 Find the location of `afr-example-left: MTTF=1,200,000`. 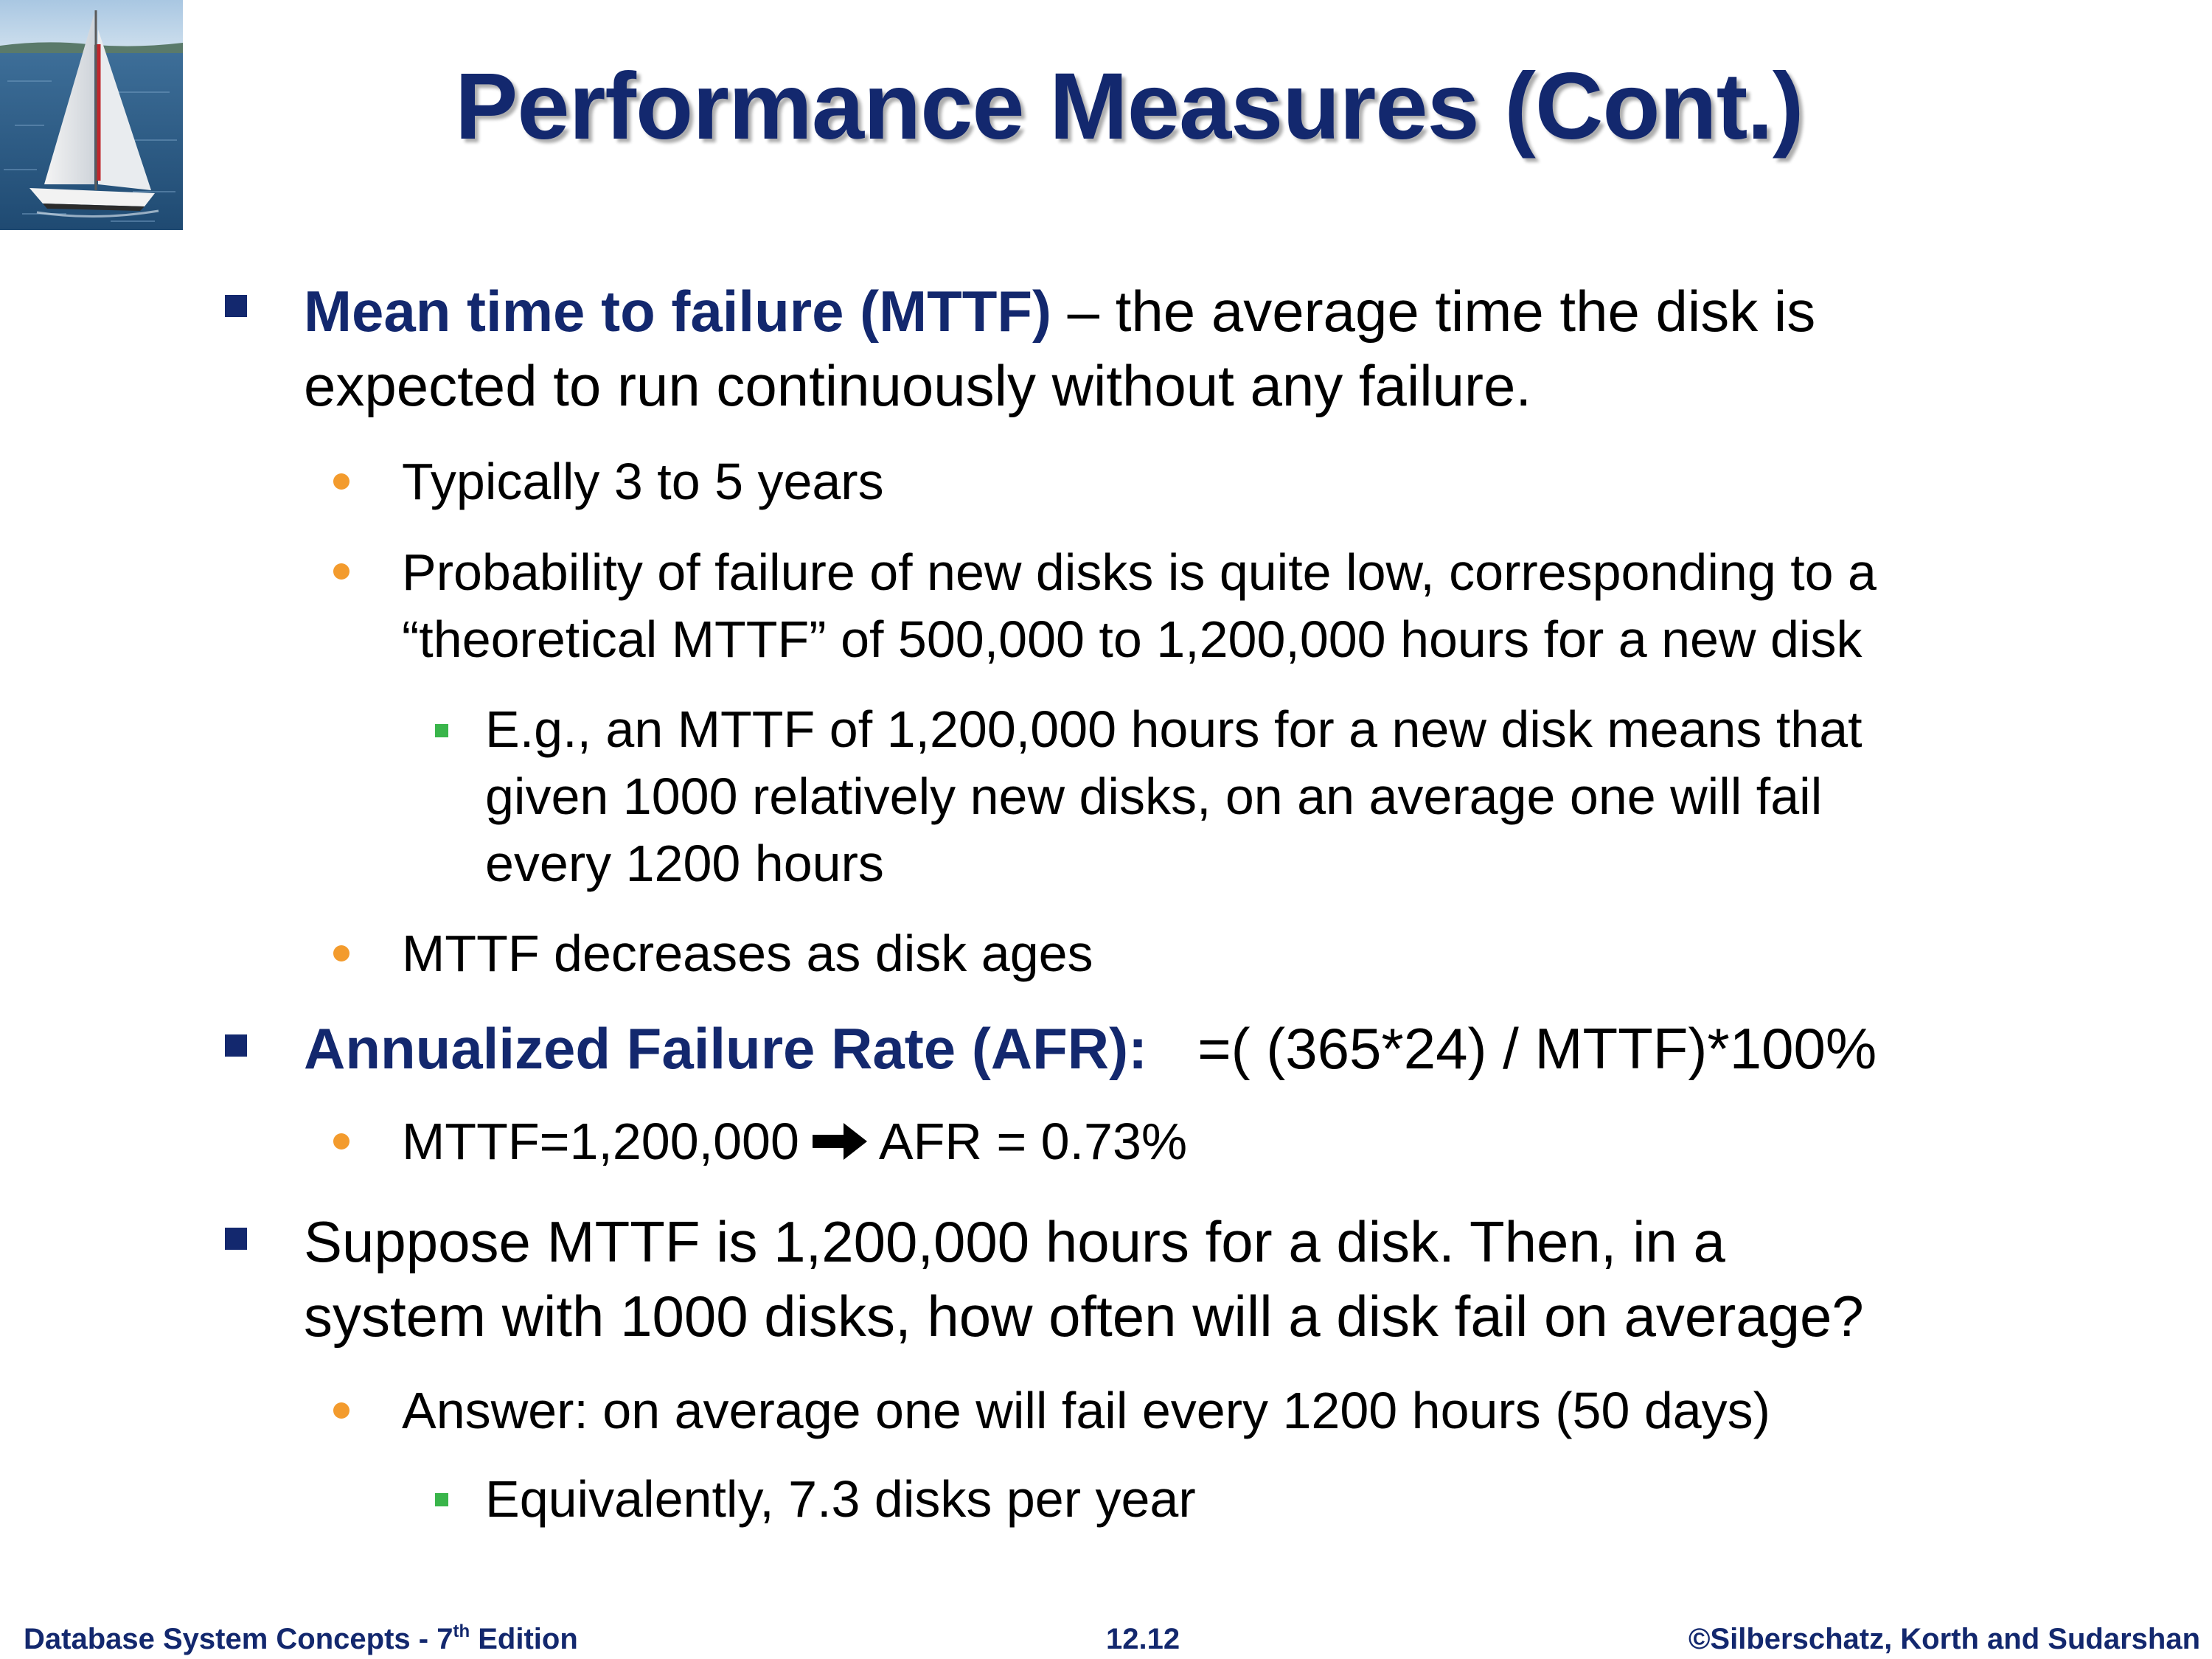

afr-example-left: MTTF=1,200,000 is located at coordinates (600, 1141).